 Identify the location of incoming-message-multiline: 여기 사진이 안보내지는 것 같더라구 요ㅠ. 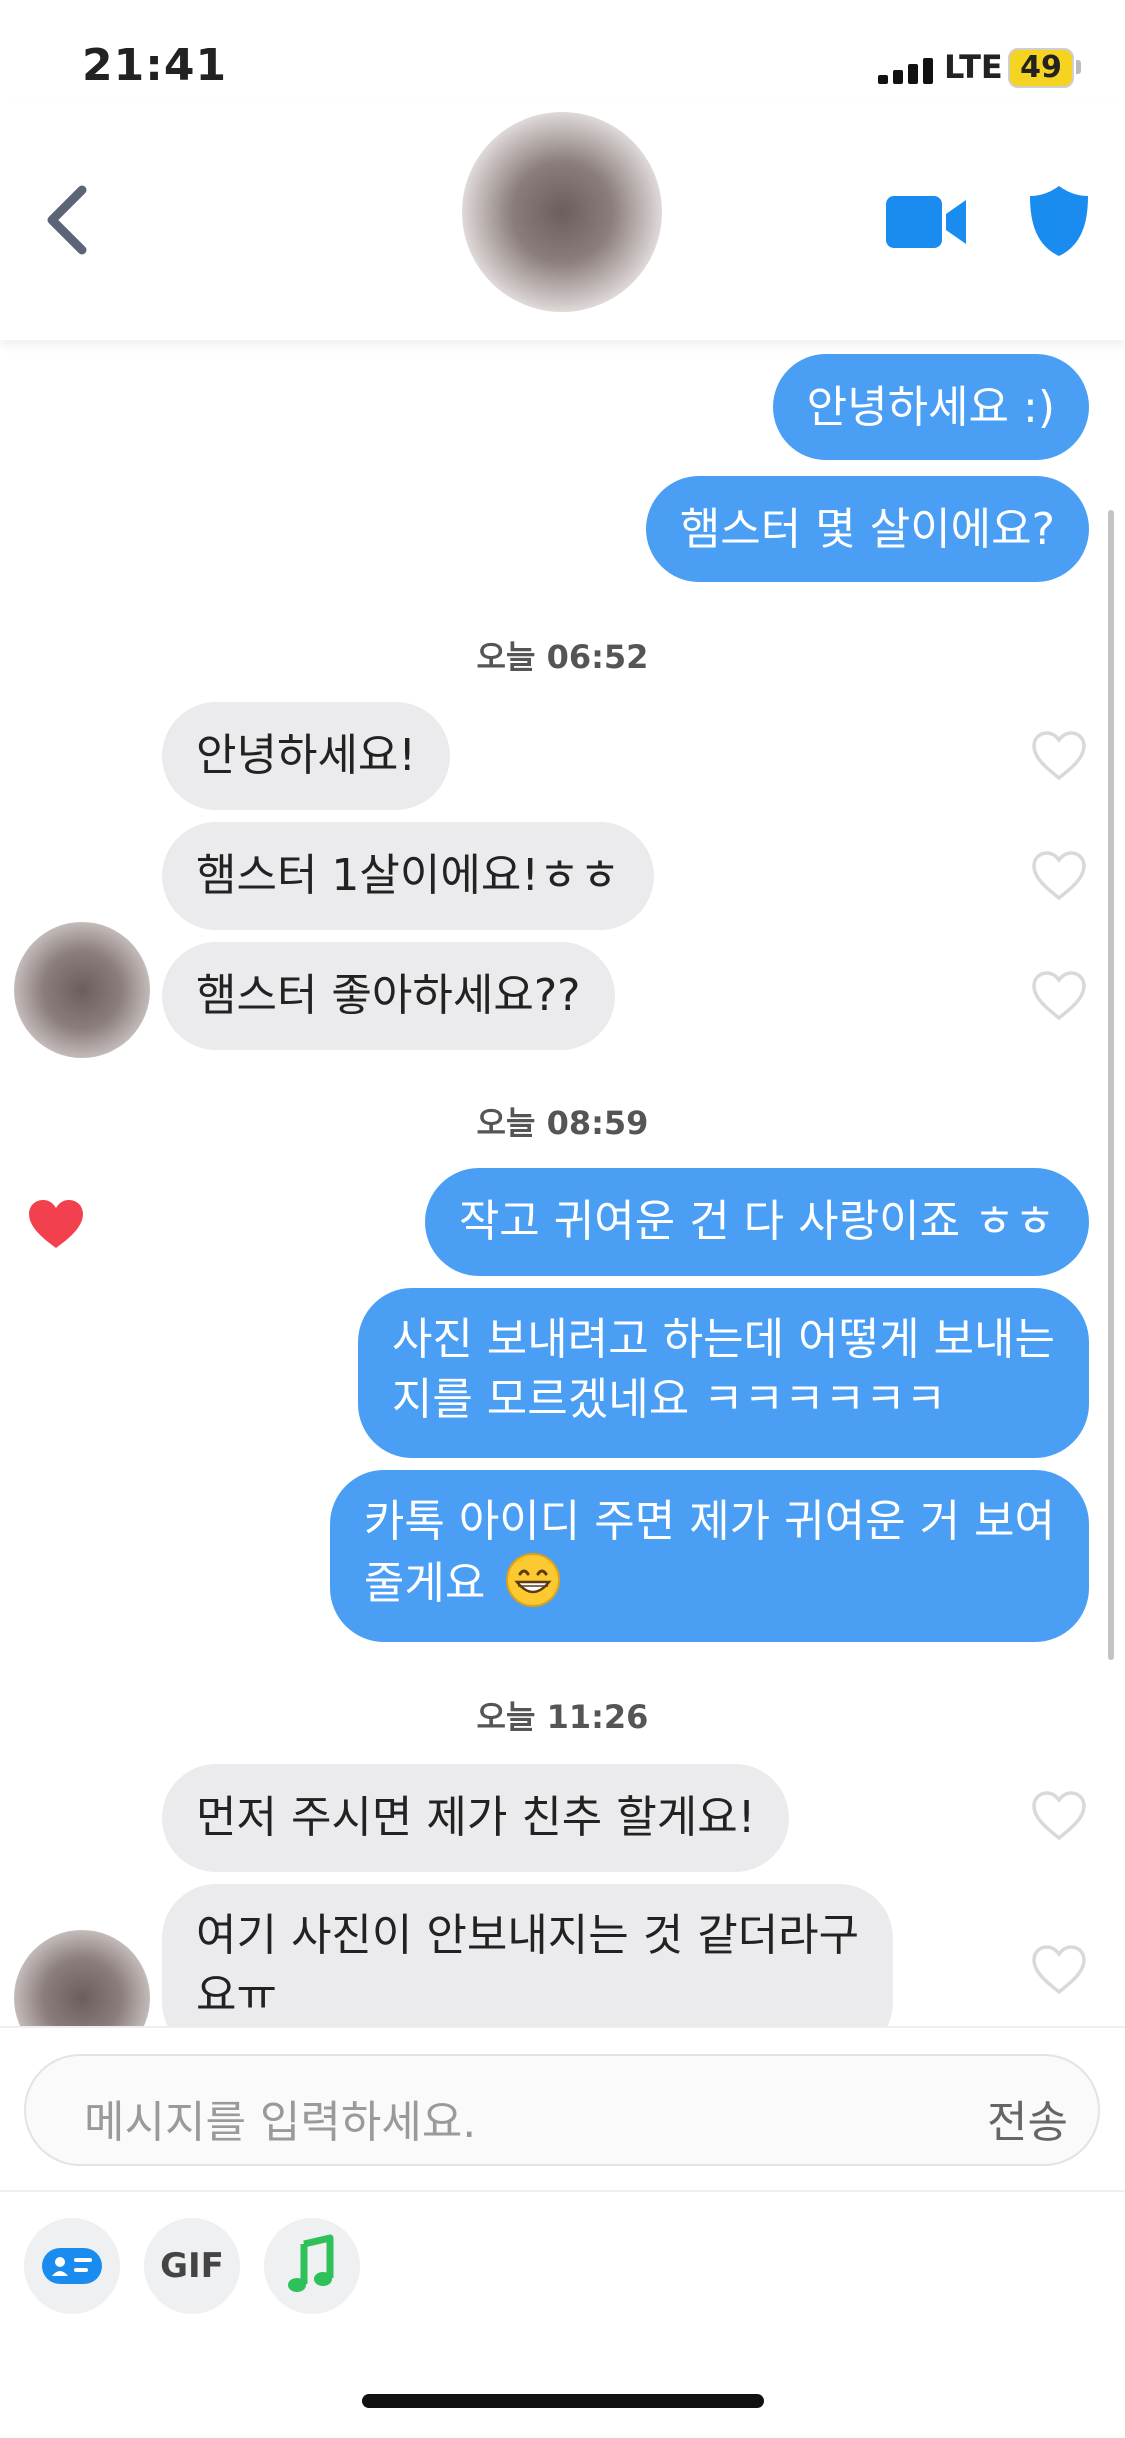
(528, 1957).